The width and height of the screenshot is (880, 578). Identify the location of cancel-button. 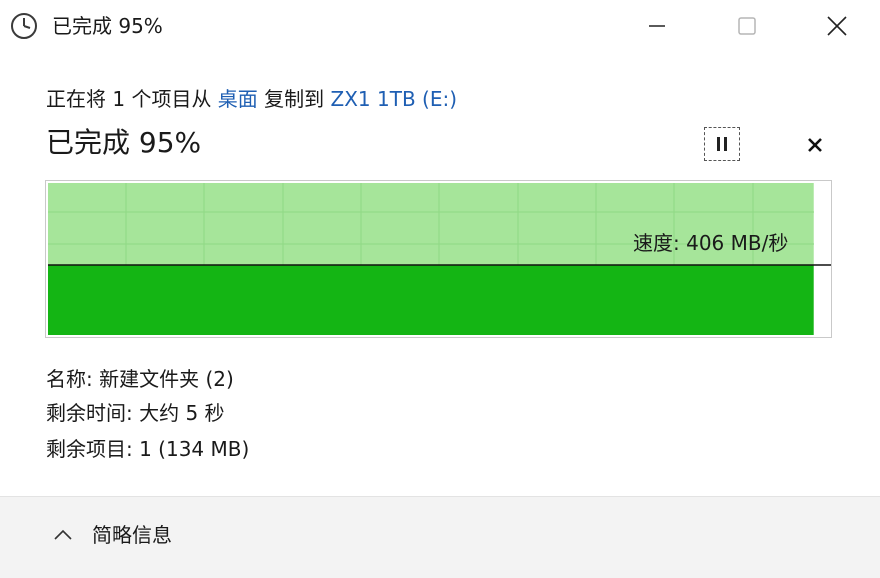
(815, 145).